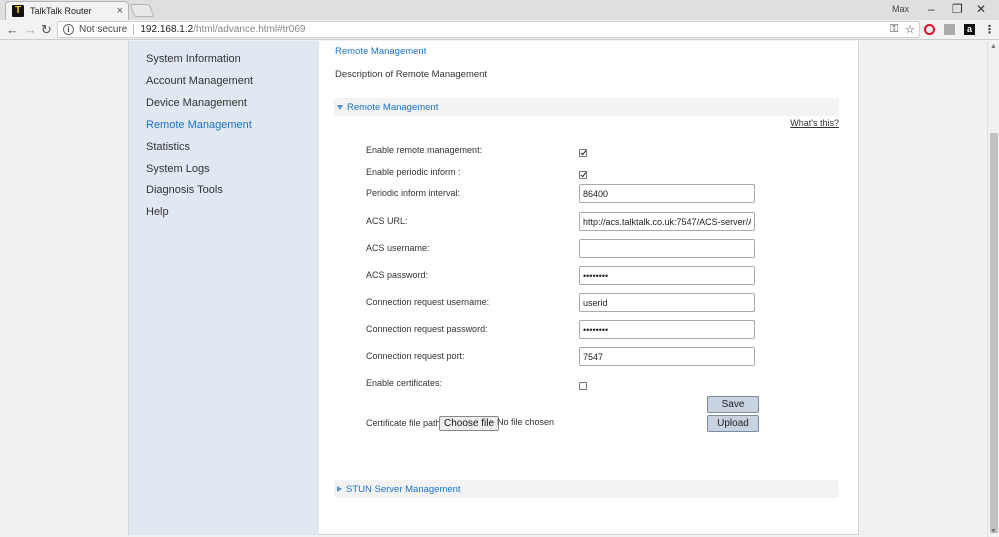 This screenshot has width=999, height=537. Describe the element at coordinates (586, 489) in the screenshot. I see `stun-server-management-section-header: STUN Server Management` at that location.